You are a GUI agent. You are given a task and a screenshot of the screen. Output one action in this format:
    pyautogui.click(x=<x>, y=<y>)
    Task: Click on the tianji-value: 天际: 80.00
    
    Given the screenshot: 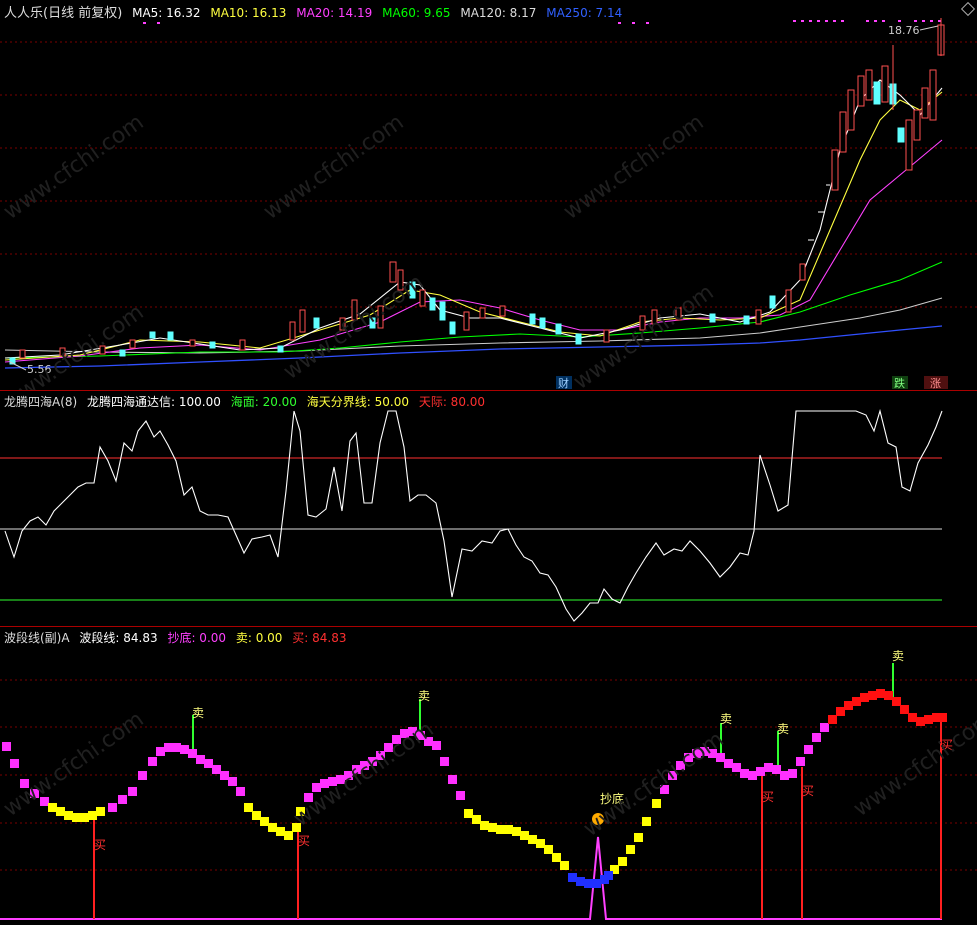 What is the action you would take?
    pyautogui.click(x=452, y=402)
    